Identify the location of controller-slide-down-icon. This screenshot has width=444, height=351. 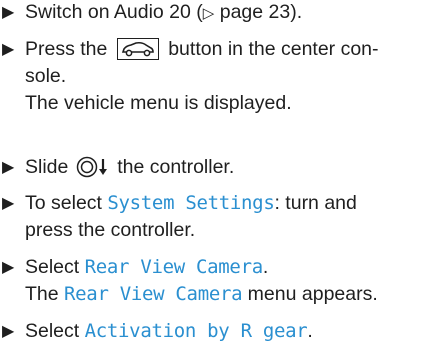
(93, 171).